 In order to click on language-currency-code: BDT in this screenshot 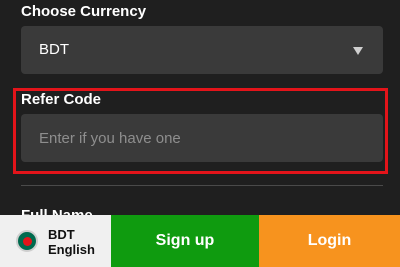, I will do `click(61, 234)`.